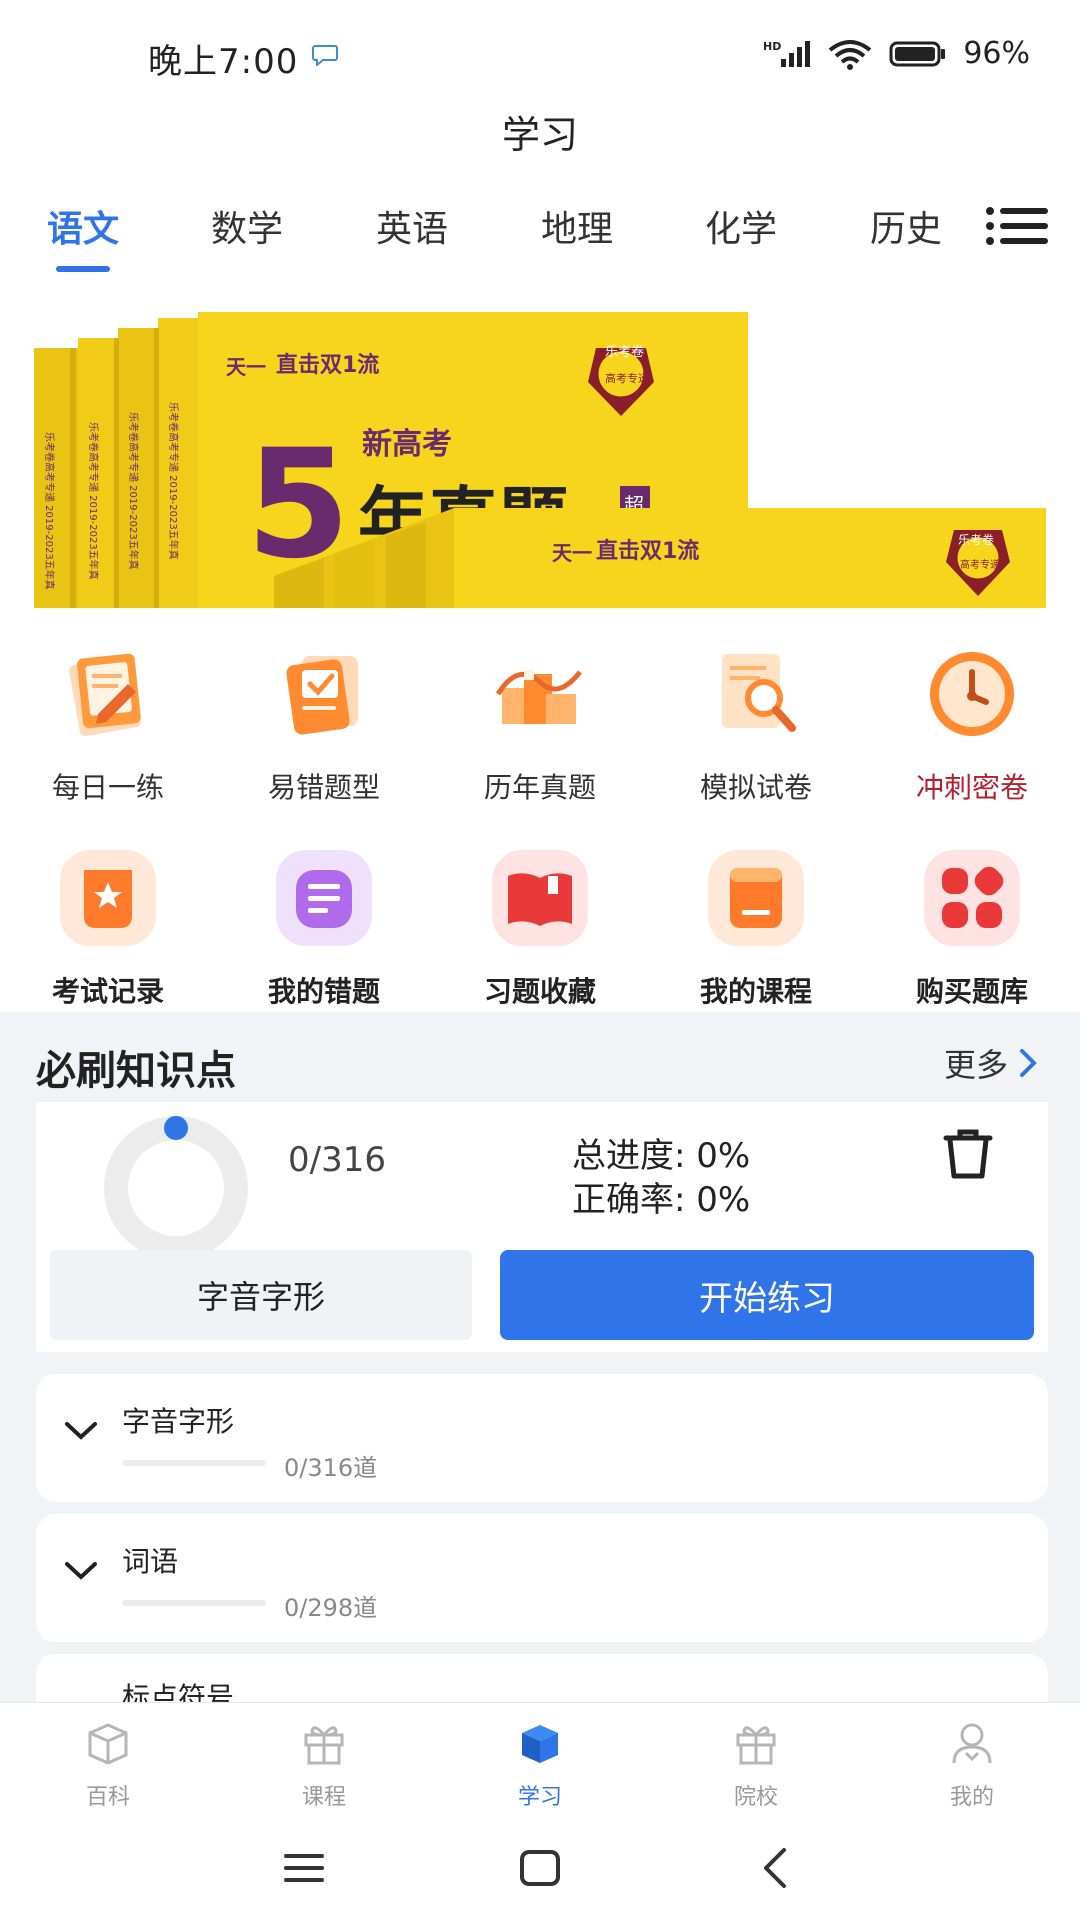 The image size is (1080, 1920). Describe the element at coordinates (755, 1797) in the screenshot. I see `nav-label: 院校` at that location.